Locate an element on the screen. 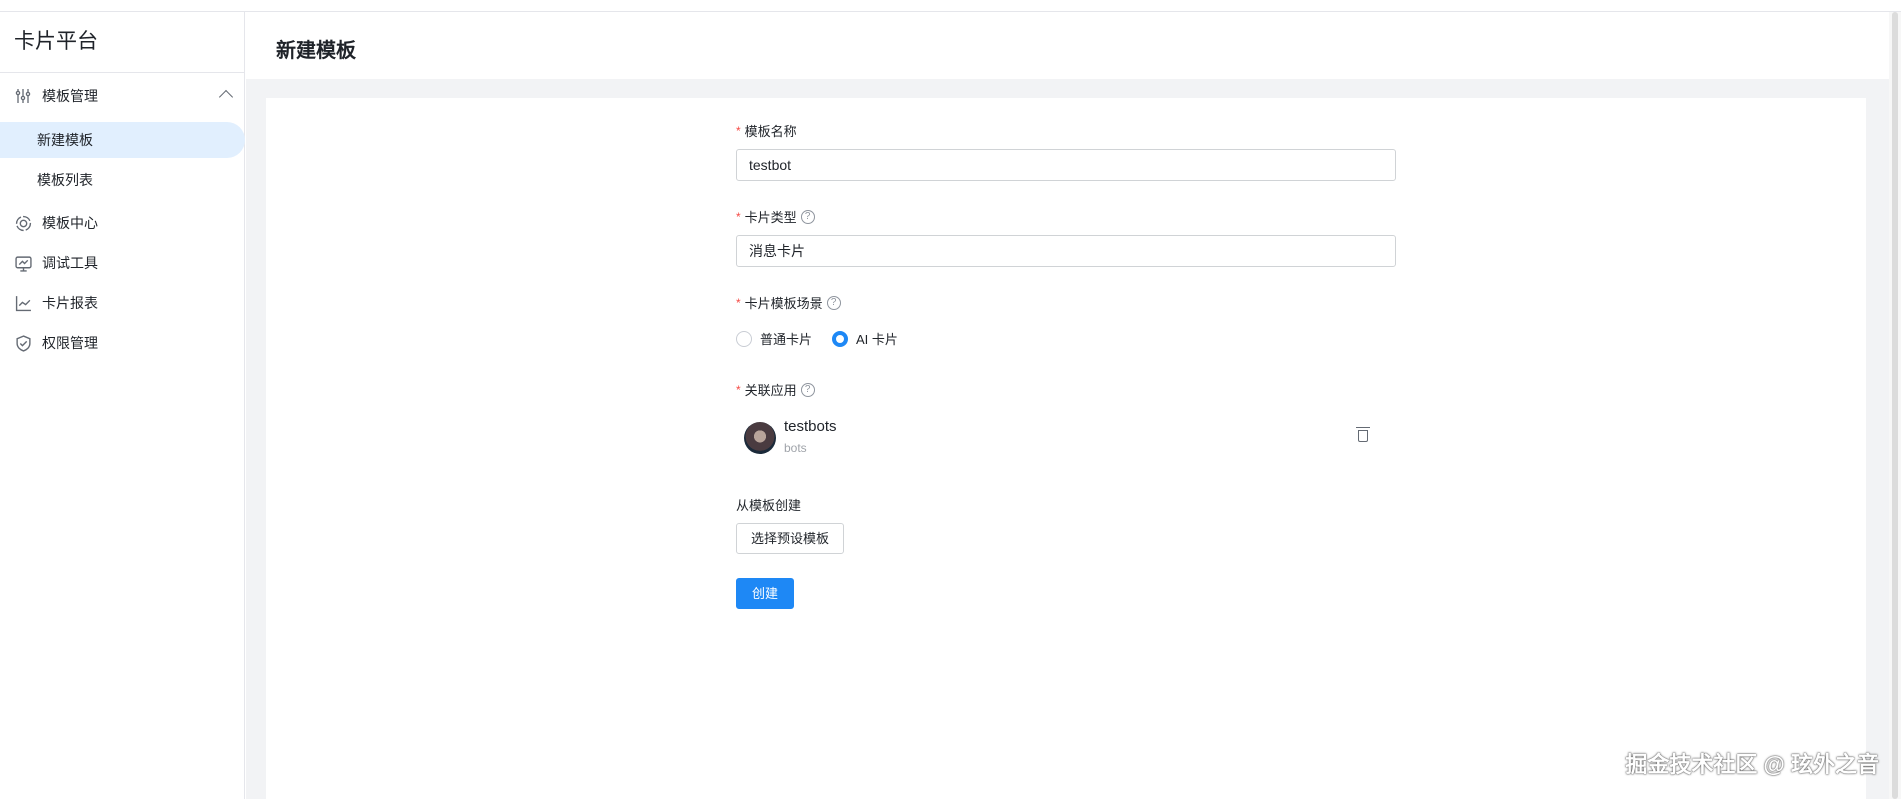 The width and height of the screenshot is (1901, 808). sidebar-item-permissions: 权限管理 is located at coordinates (122, 343).